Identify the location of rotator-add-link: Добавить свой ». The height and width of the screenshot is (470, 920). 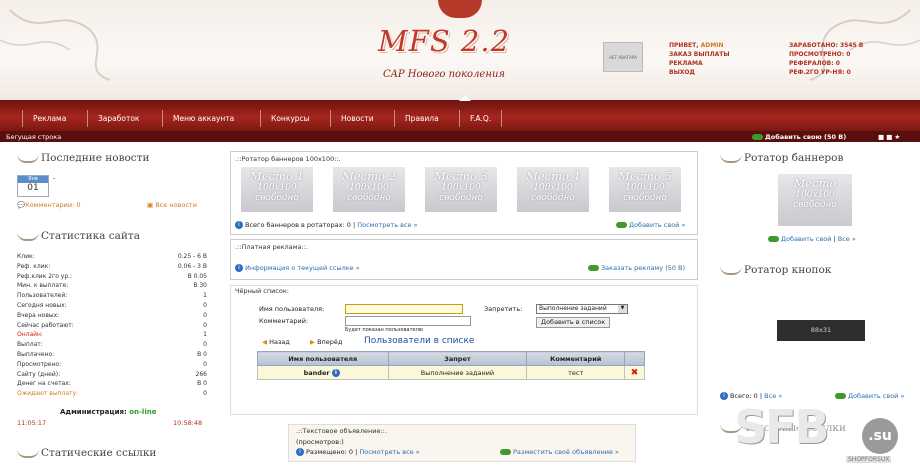
(650, 225).